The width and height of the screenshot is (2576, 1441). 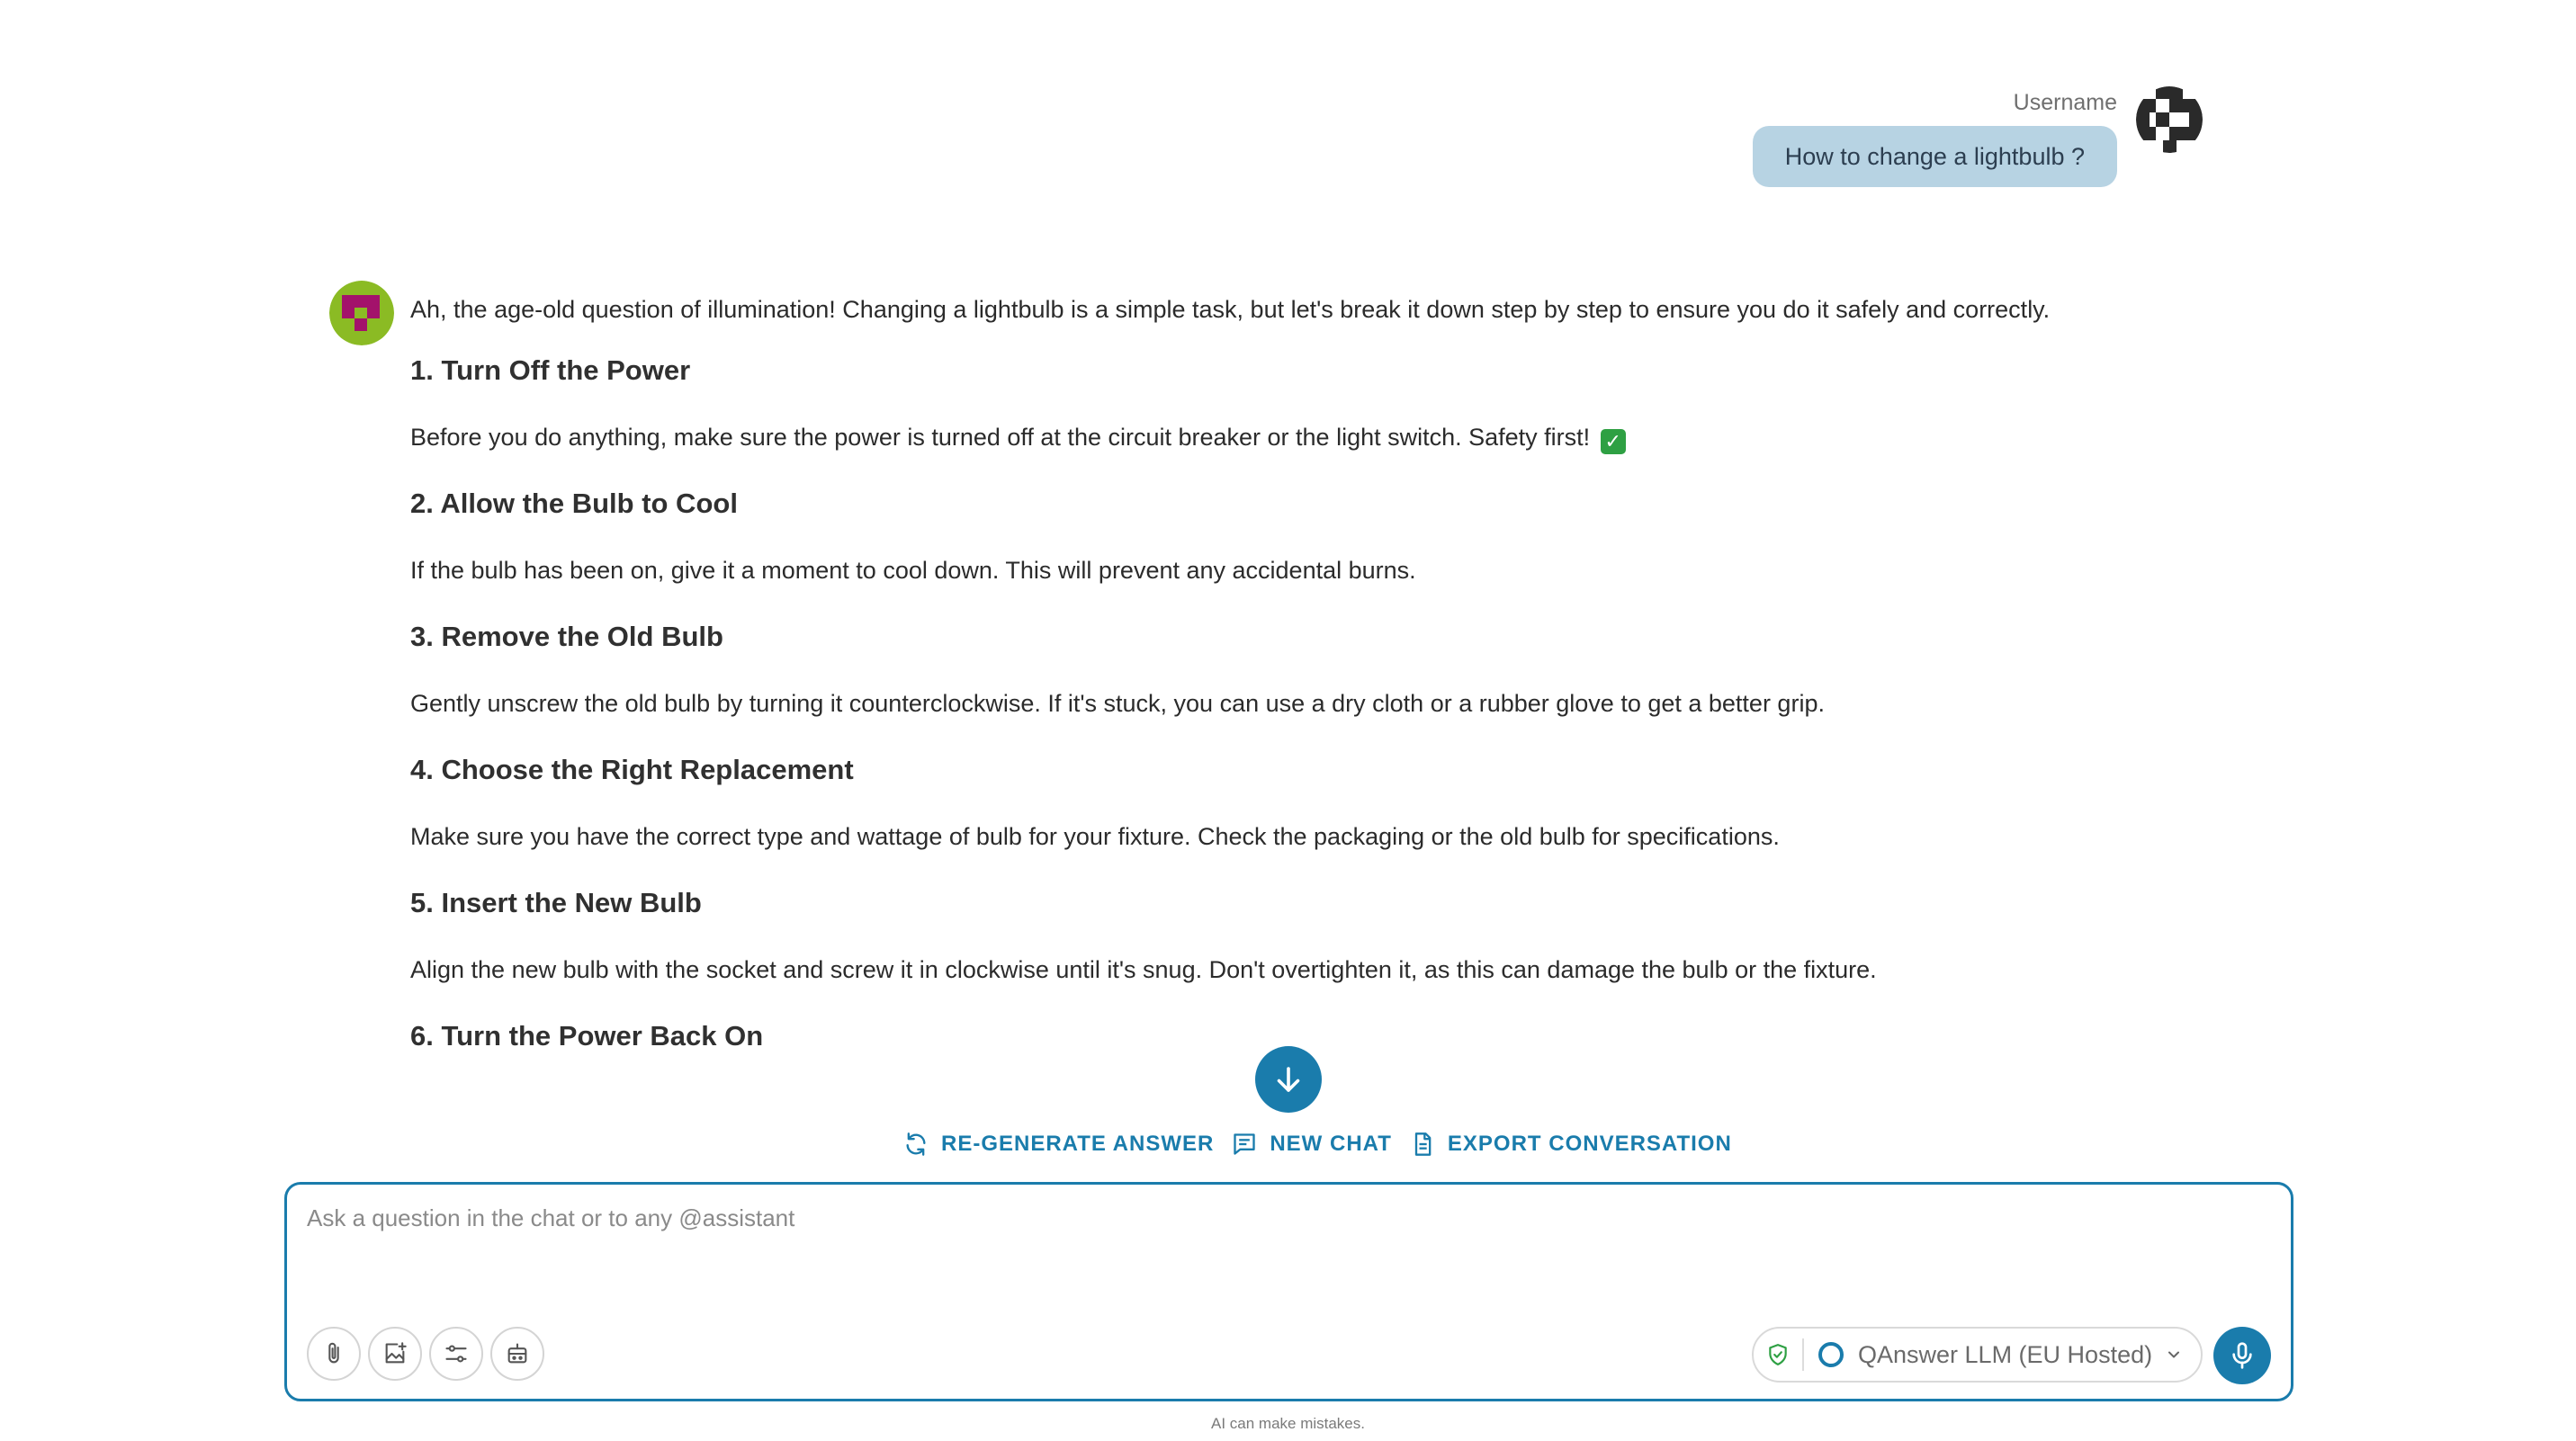 I want to click on user-avatar, so click(x=2169, y=120).